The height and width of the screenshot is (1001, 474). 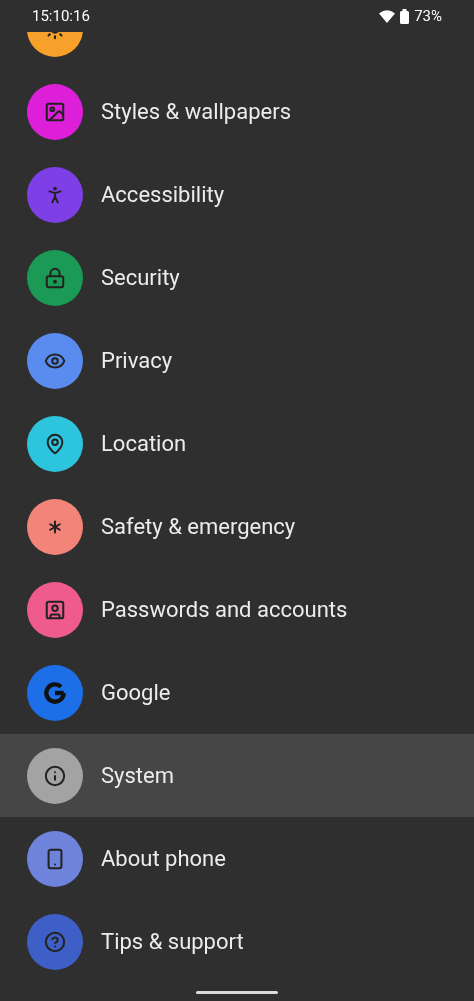 I want to click on image-icon, so click(x=55, y=111).